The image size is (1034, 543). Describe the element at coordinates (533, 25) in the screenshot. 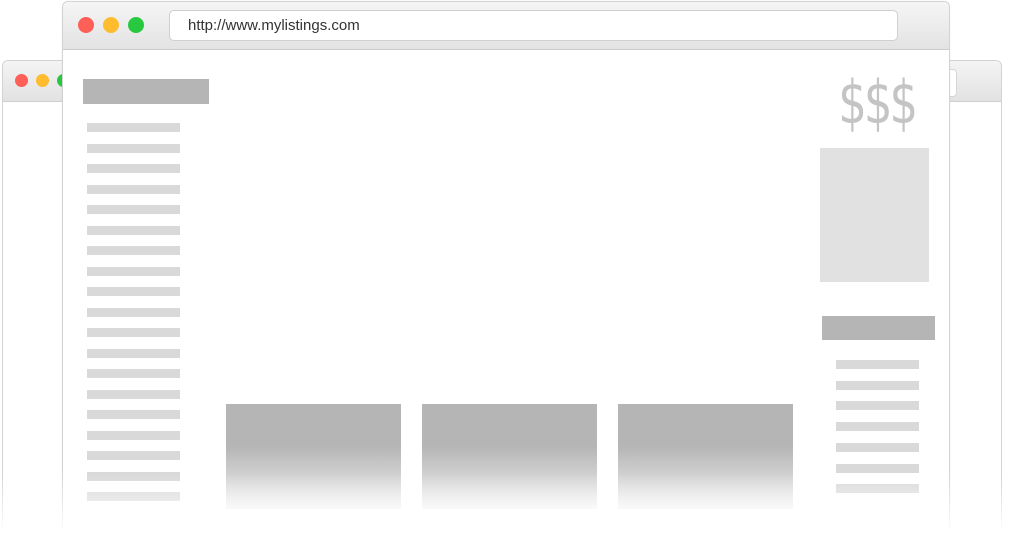

I see `address-bar: http://www.mylistings.com` at that location.